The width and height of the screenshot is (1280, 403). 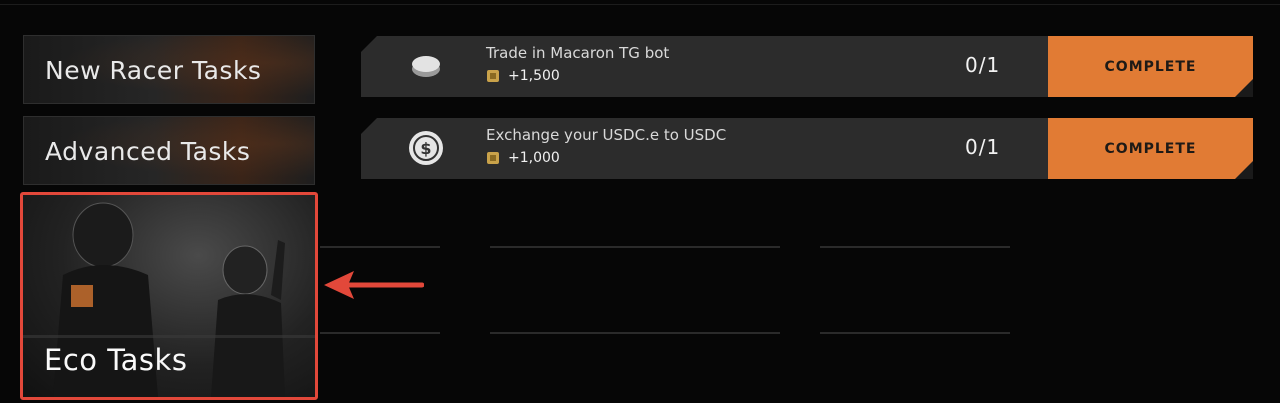 I want to click on category-card-new-racer: New Racer Tasks, so click(x=169, y=69).